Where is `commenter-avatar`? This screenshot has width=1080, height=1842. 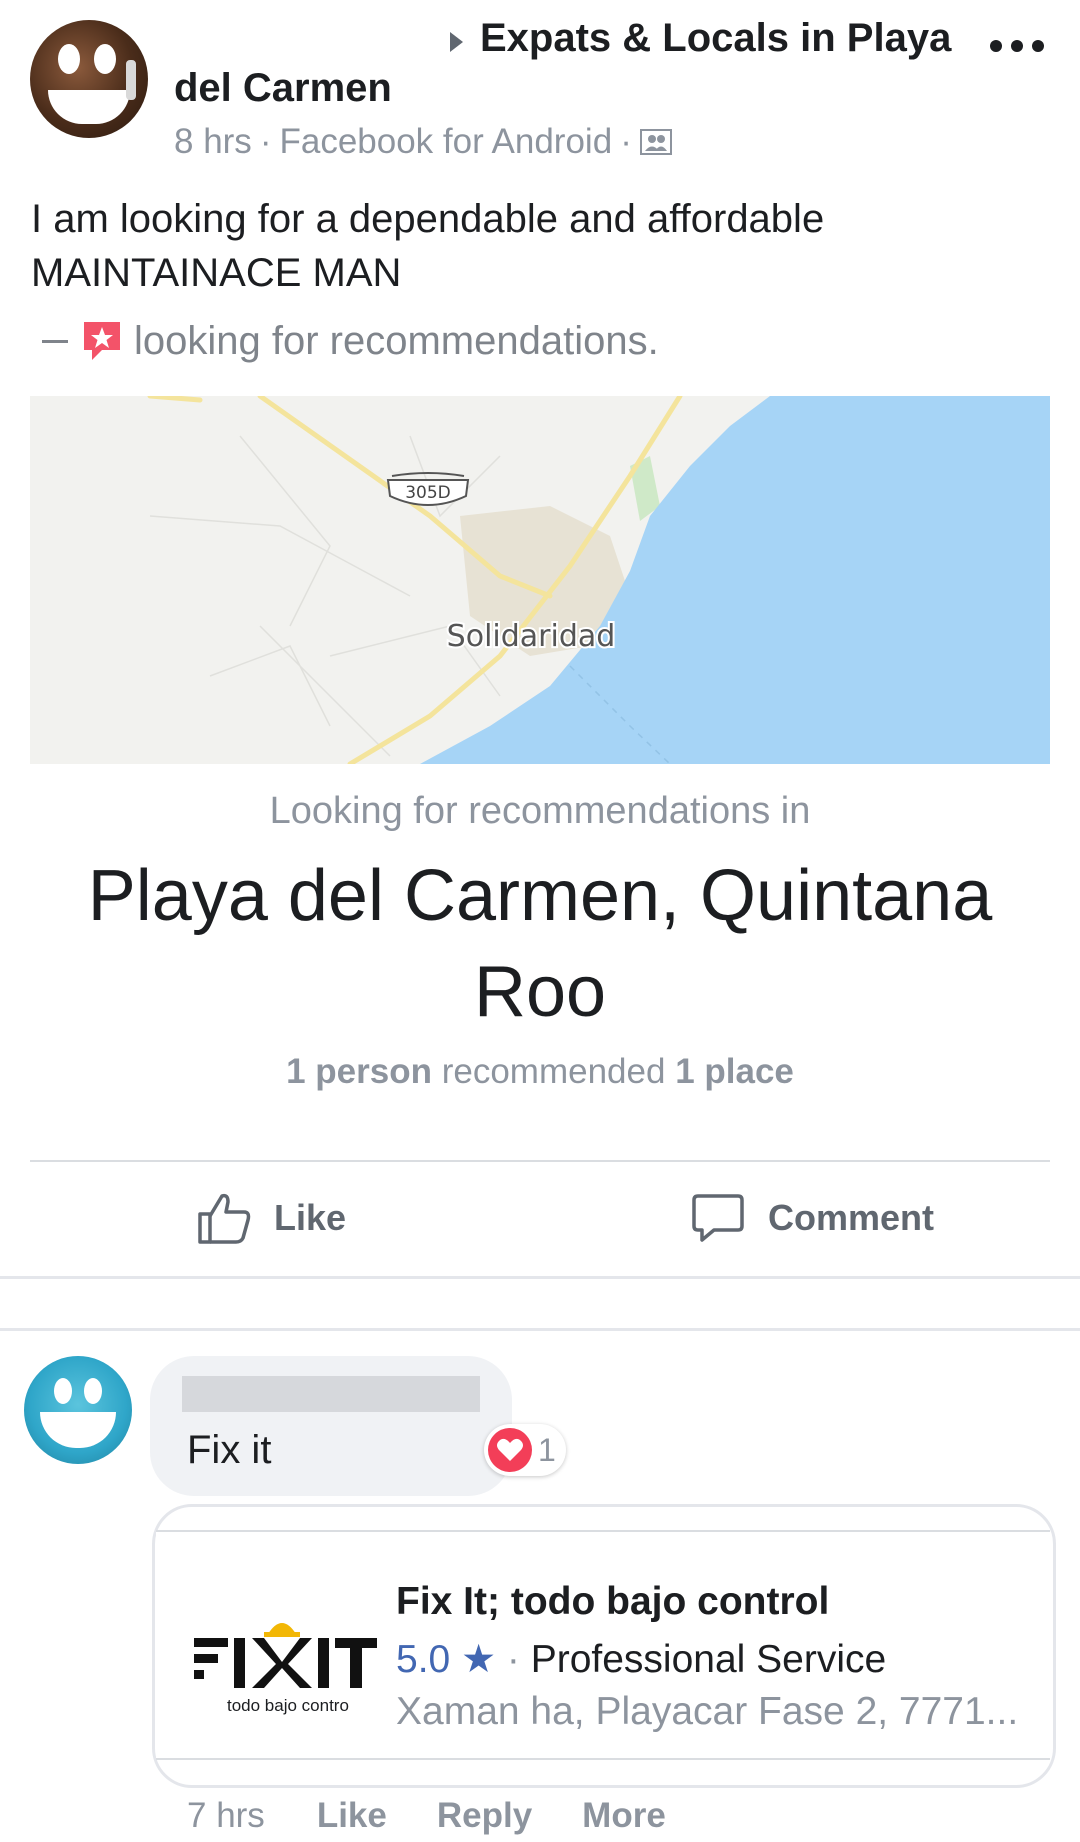
commenter-avatar is located at coordinates (78, 1410).